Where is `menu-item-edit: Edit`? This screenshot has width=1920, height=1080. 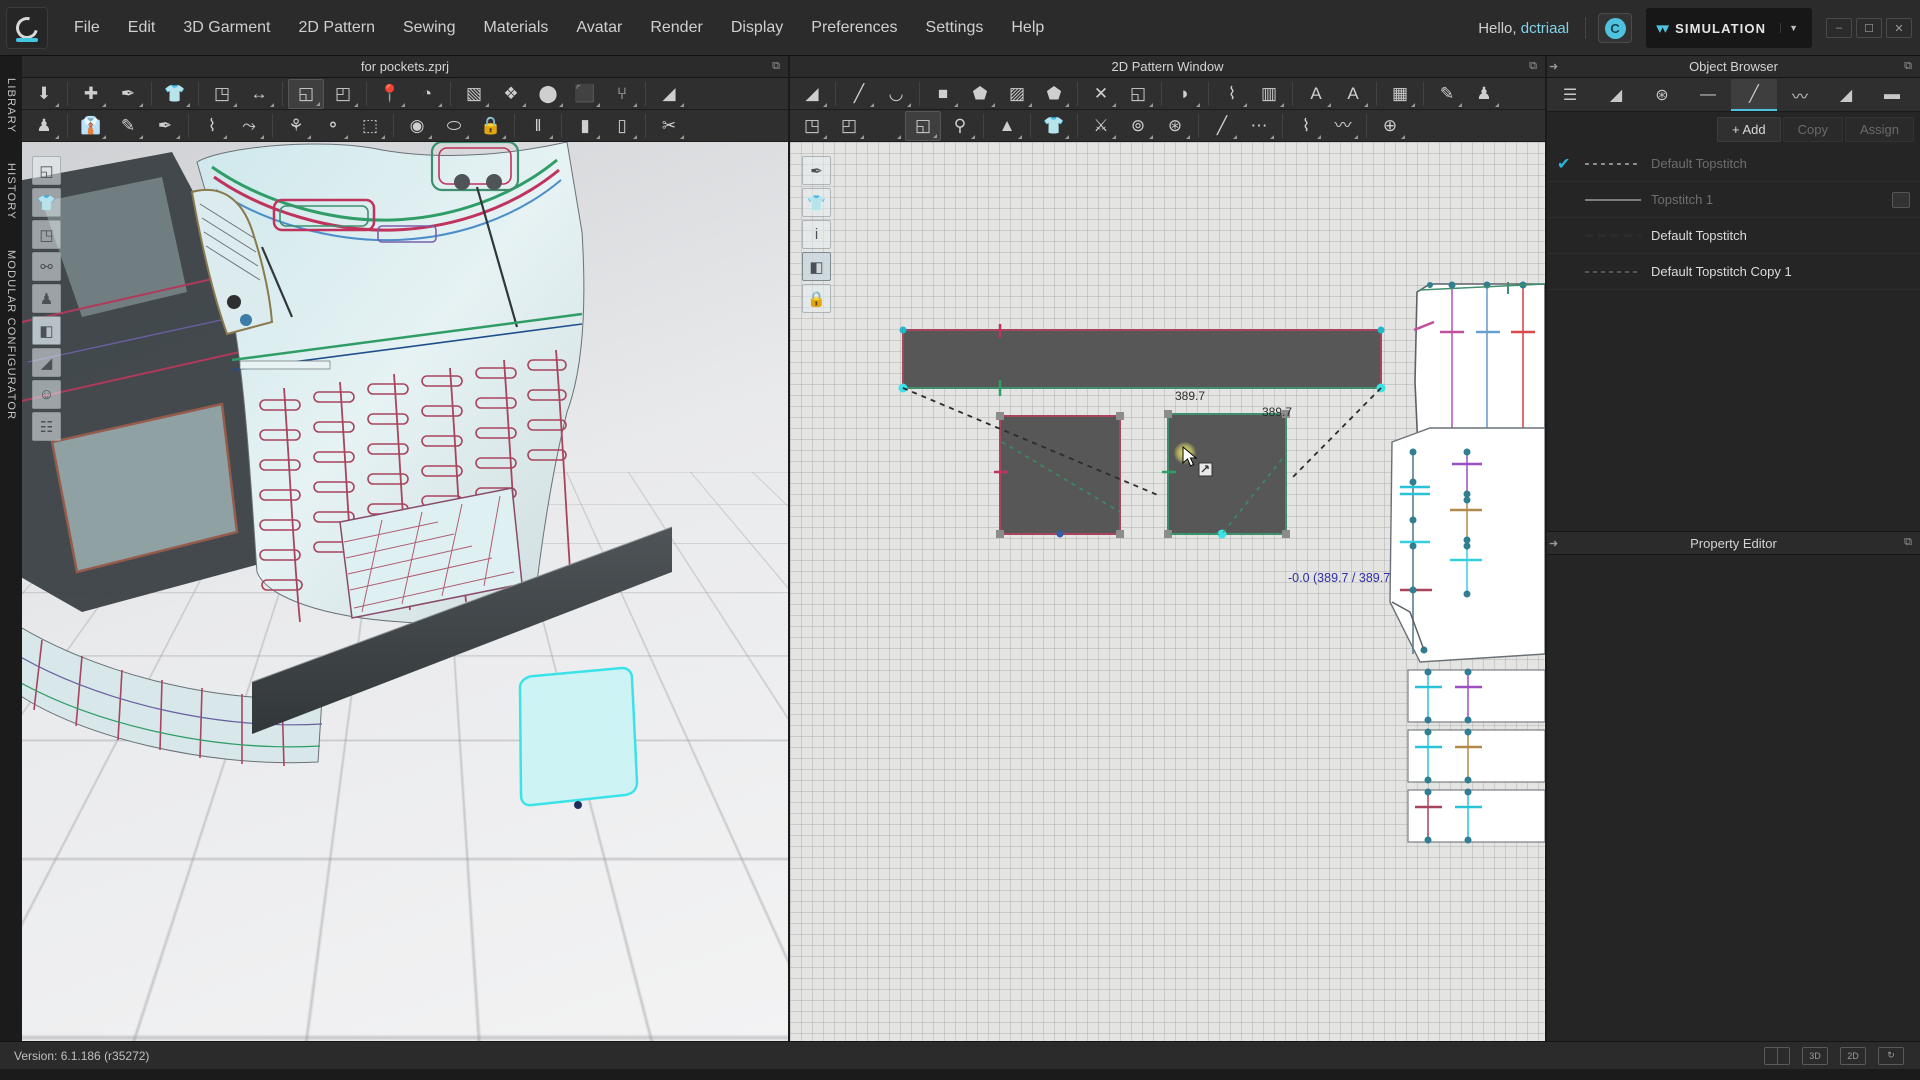 menu-item-edit: Edit is located at coordinates (142, 28).